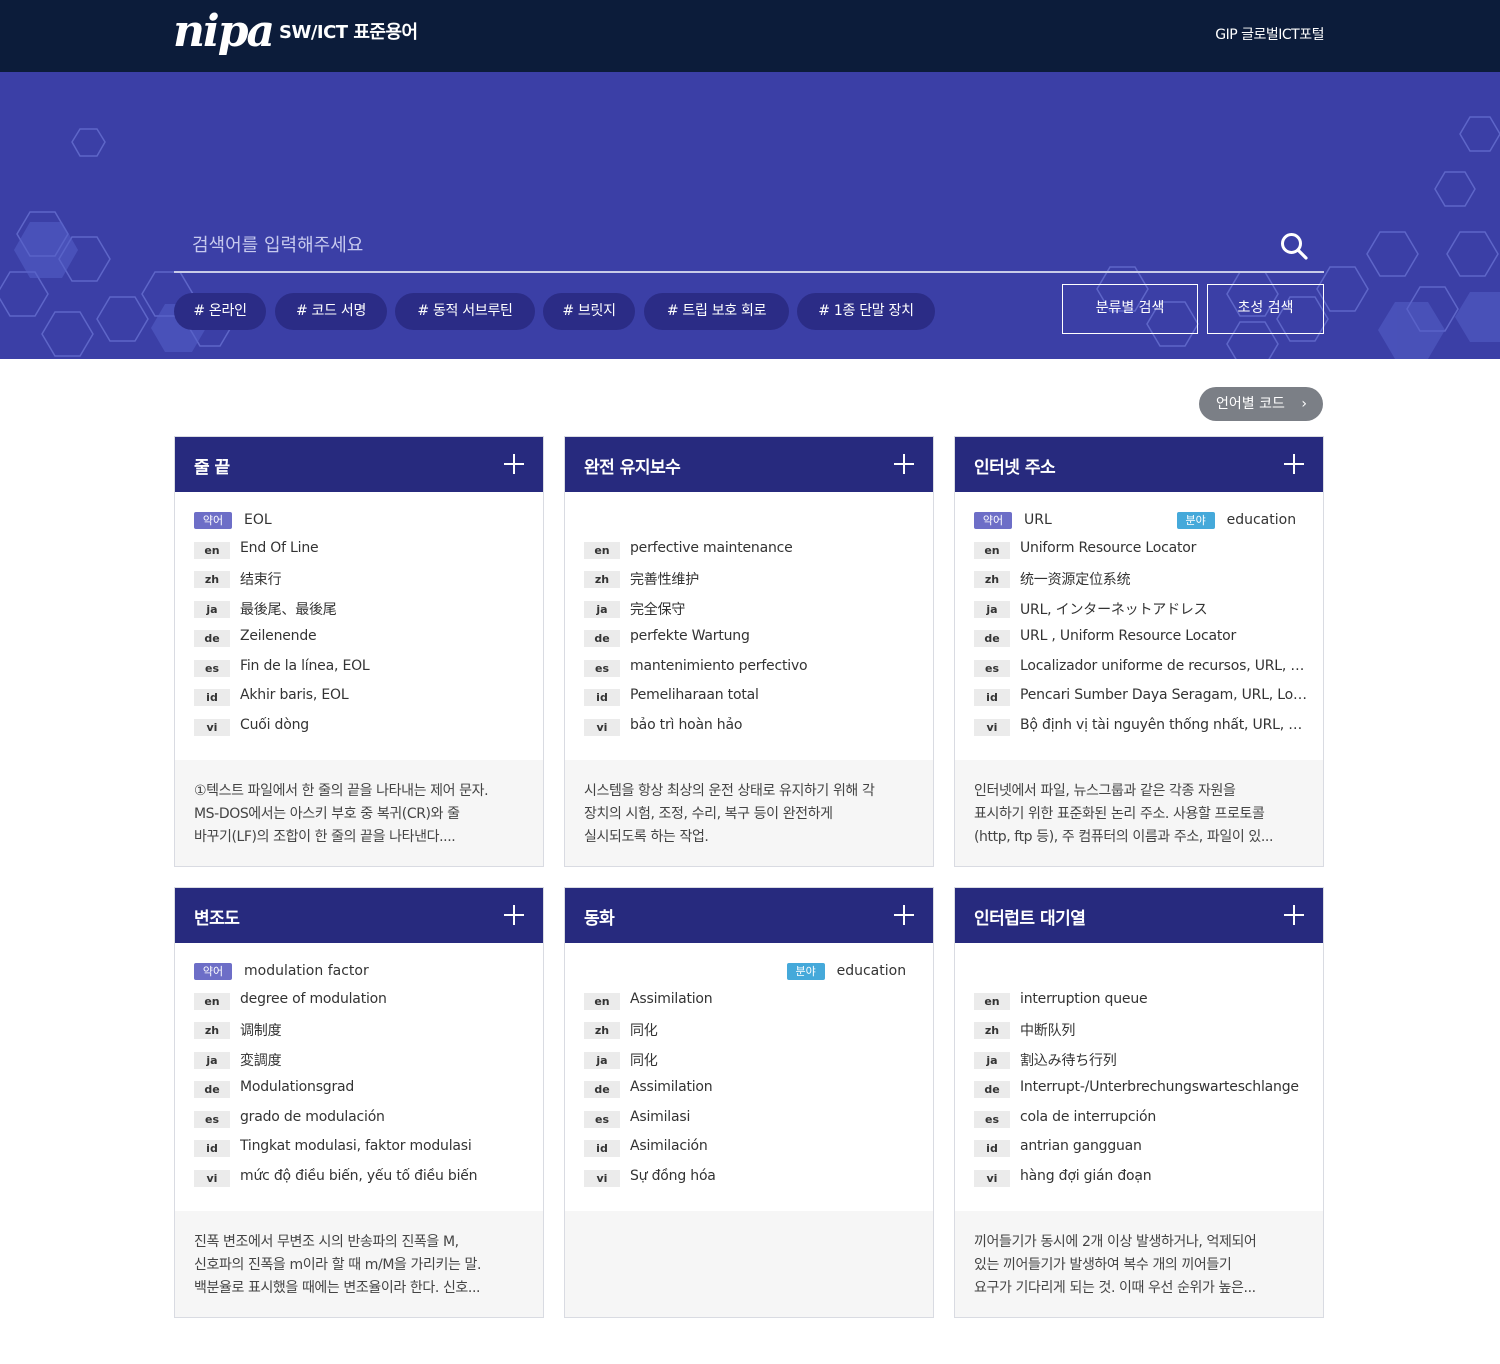 The height and width of the screenshot is (1364, 1500). I want to click on translation-row: en interruption queue, so click(1144, 1000).